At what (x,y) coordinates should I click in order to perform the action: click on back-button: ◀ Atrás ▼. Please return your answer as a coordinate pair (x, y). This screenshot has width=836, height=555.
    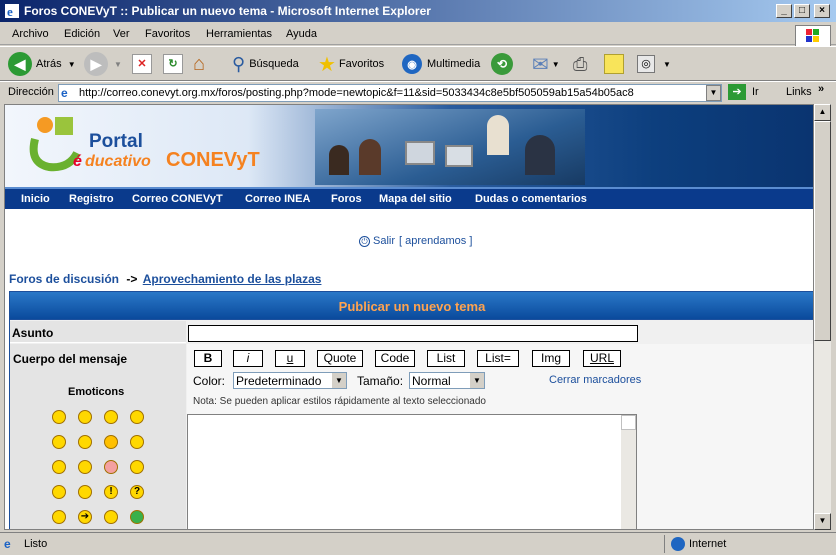
    Looking at the image, I should click on (42, 64).